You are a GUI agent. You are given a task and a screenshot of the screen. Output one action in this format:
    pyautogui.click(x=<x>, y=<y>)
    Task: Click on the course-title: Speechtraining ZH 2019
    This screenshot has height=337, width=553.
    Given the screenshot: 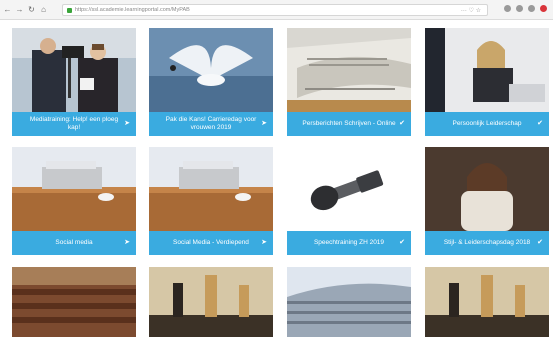 What is the action you would take?
    pyautogui.click(x=349, y=242)
    